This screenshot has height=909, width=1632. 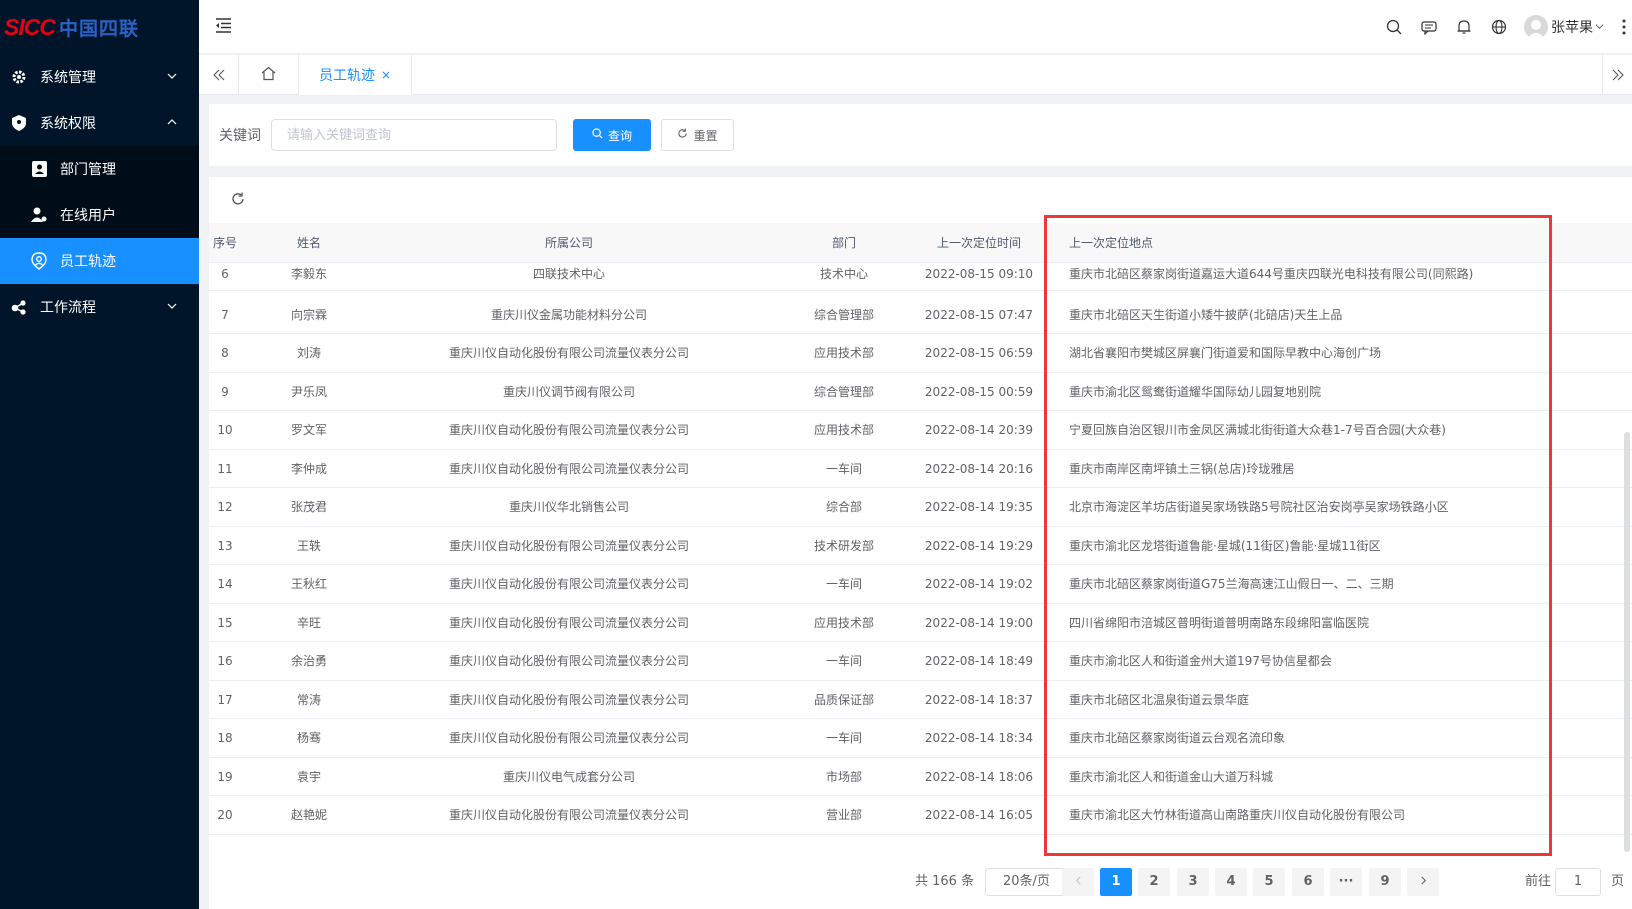 I want to click on prev-page-button, so click(x=1078, y=882).